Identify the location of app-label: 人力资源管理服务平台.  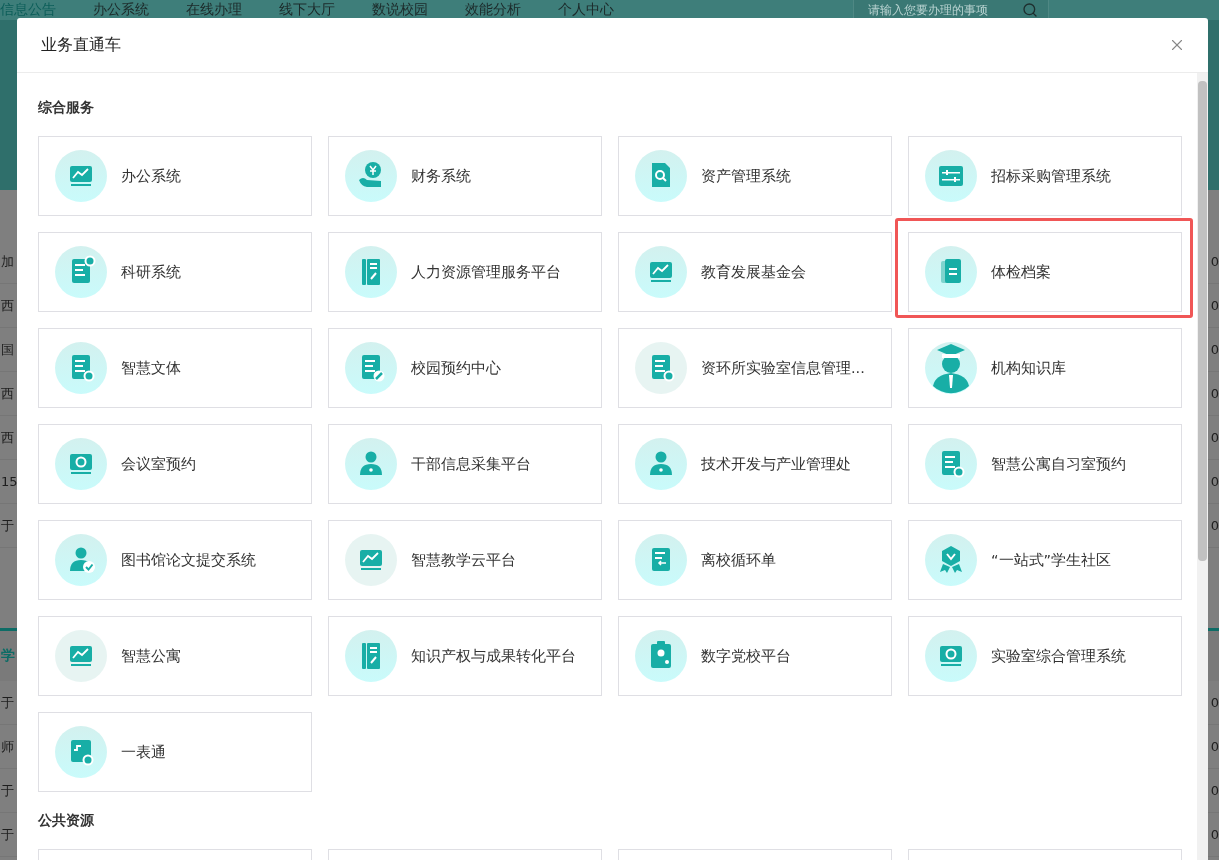
(486, 272).